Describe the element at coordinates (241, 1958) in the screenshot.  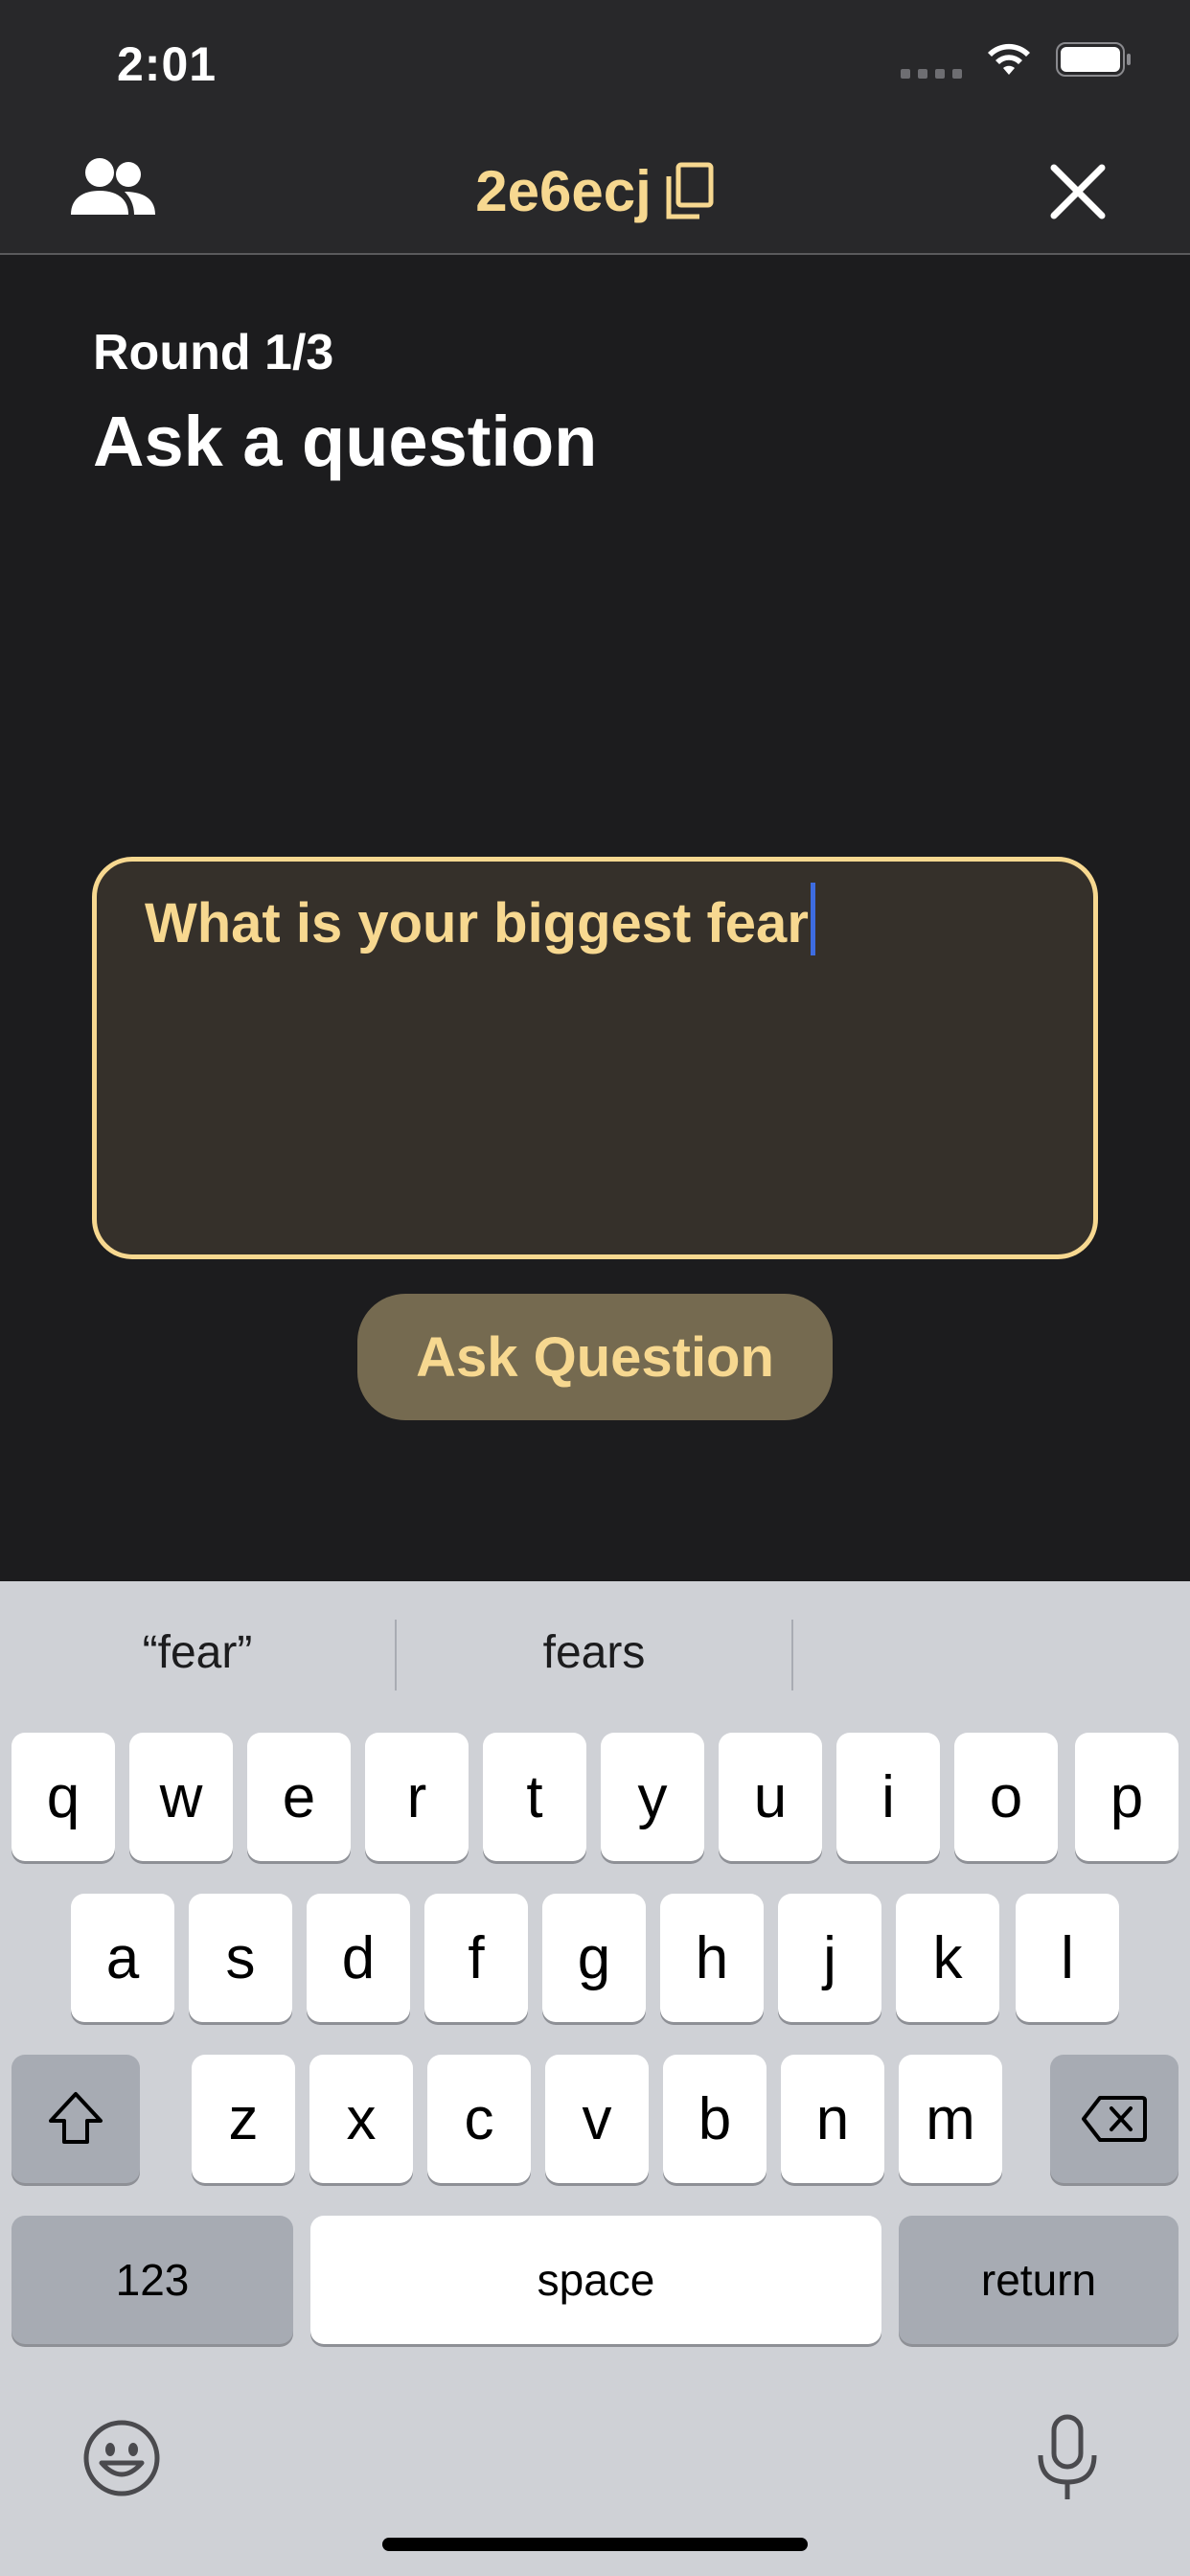
I see `key-s: s` at that location.